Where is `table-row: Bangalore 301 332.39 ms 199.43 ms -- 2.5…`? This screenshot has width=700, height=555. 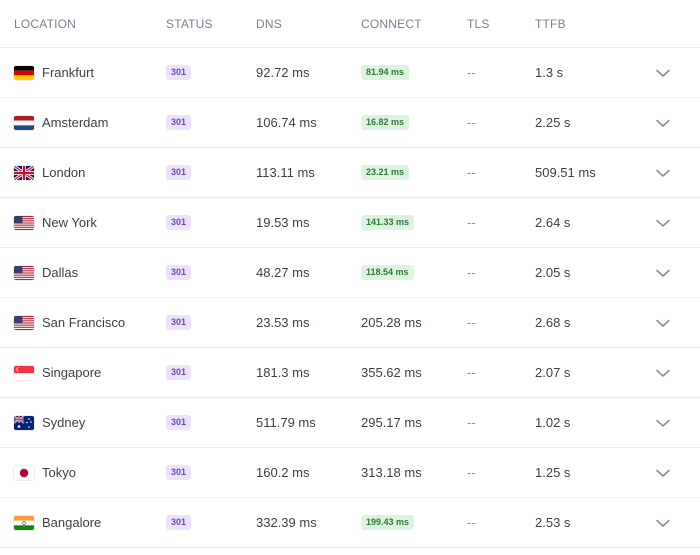
table-row: Bangalore 301 332.39 ms 199.43 ms -- 2.5… is located at coordinates (350, 523).